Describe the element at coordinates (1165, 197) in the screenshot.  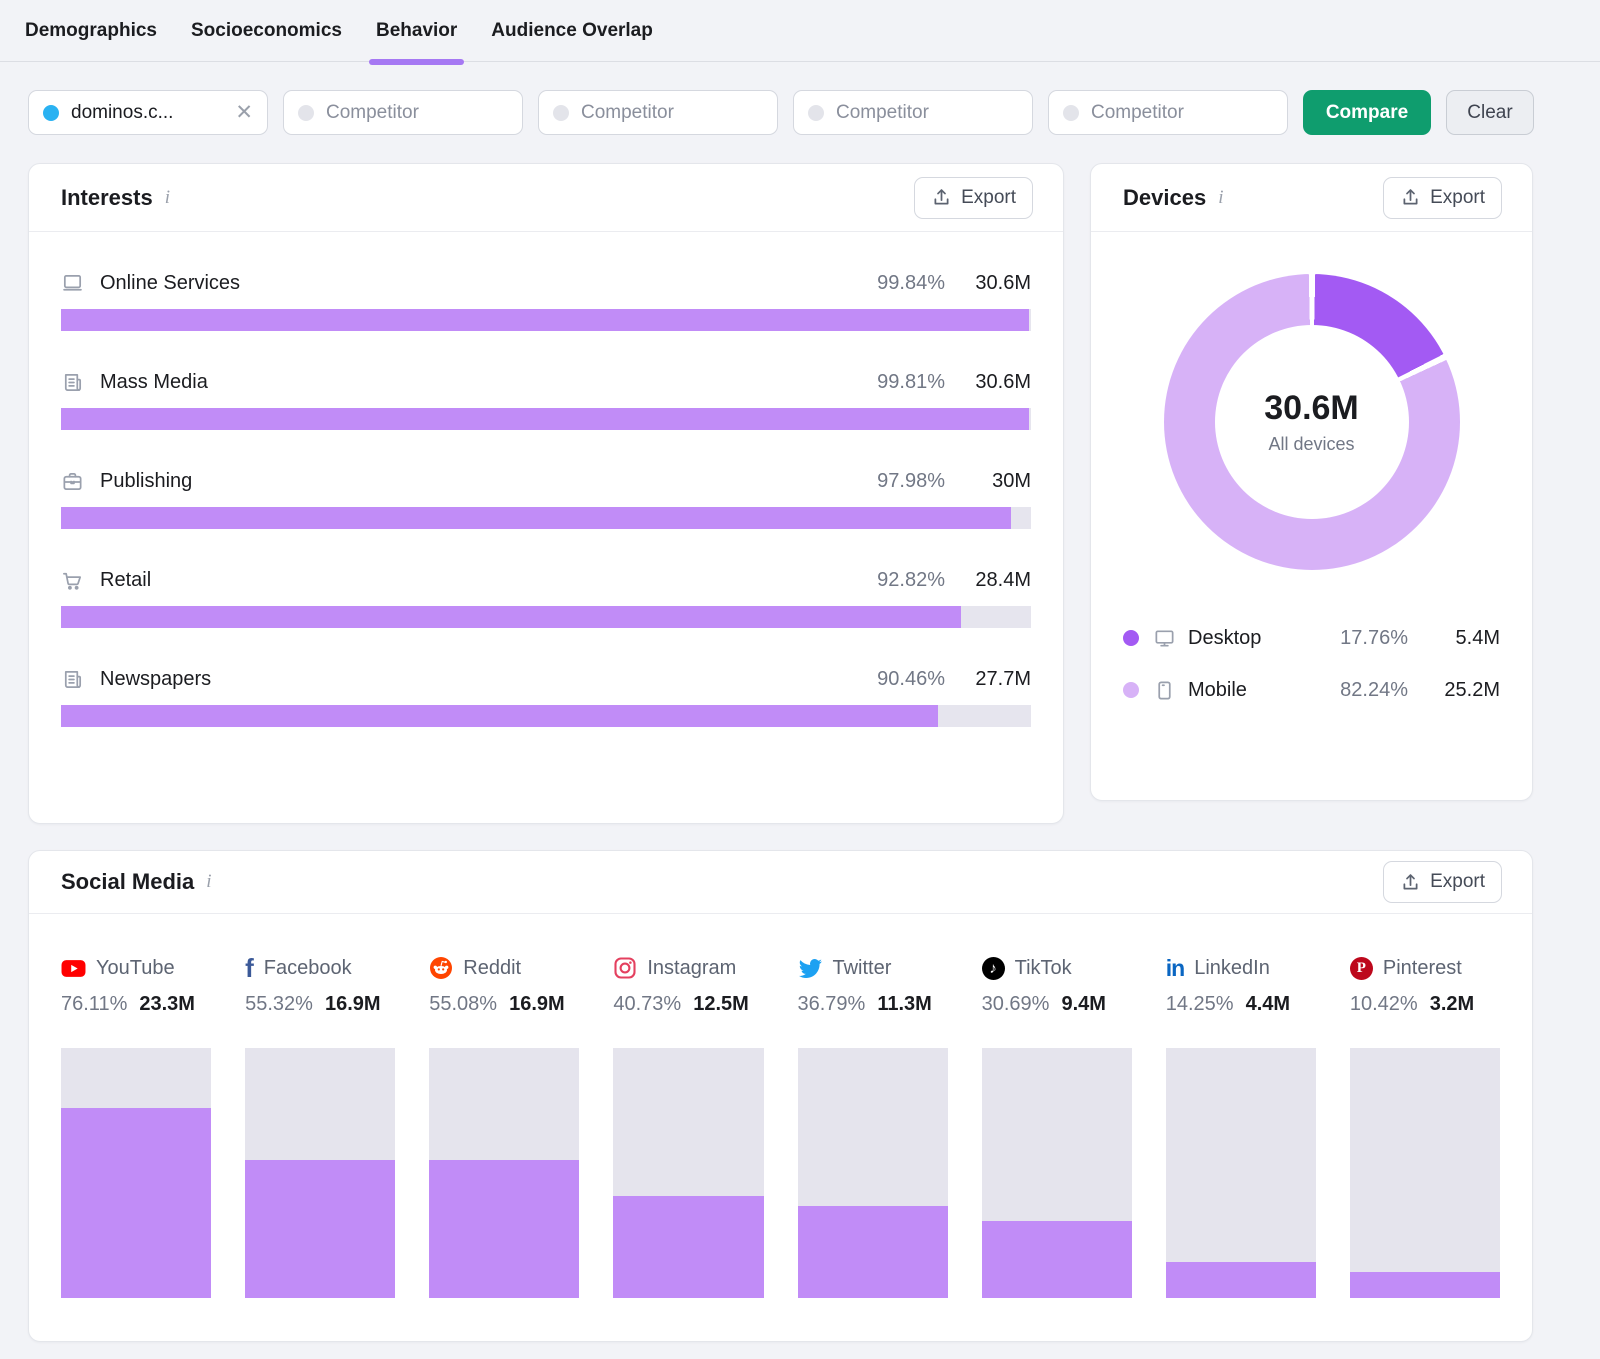
I see `devices-title: Devices` at that location.